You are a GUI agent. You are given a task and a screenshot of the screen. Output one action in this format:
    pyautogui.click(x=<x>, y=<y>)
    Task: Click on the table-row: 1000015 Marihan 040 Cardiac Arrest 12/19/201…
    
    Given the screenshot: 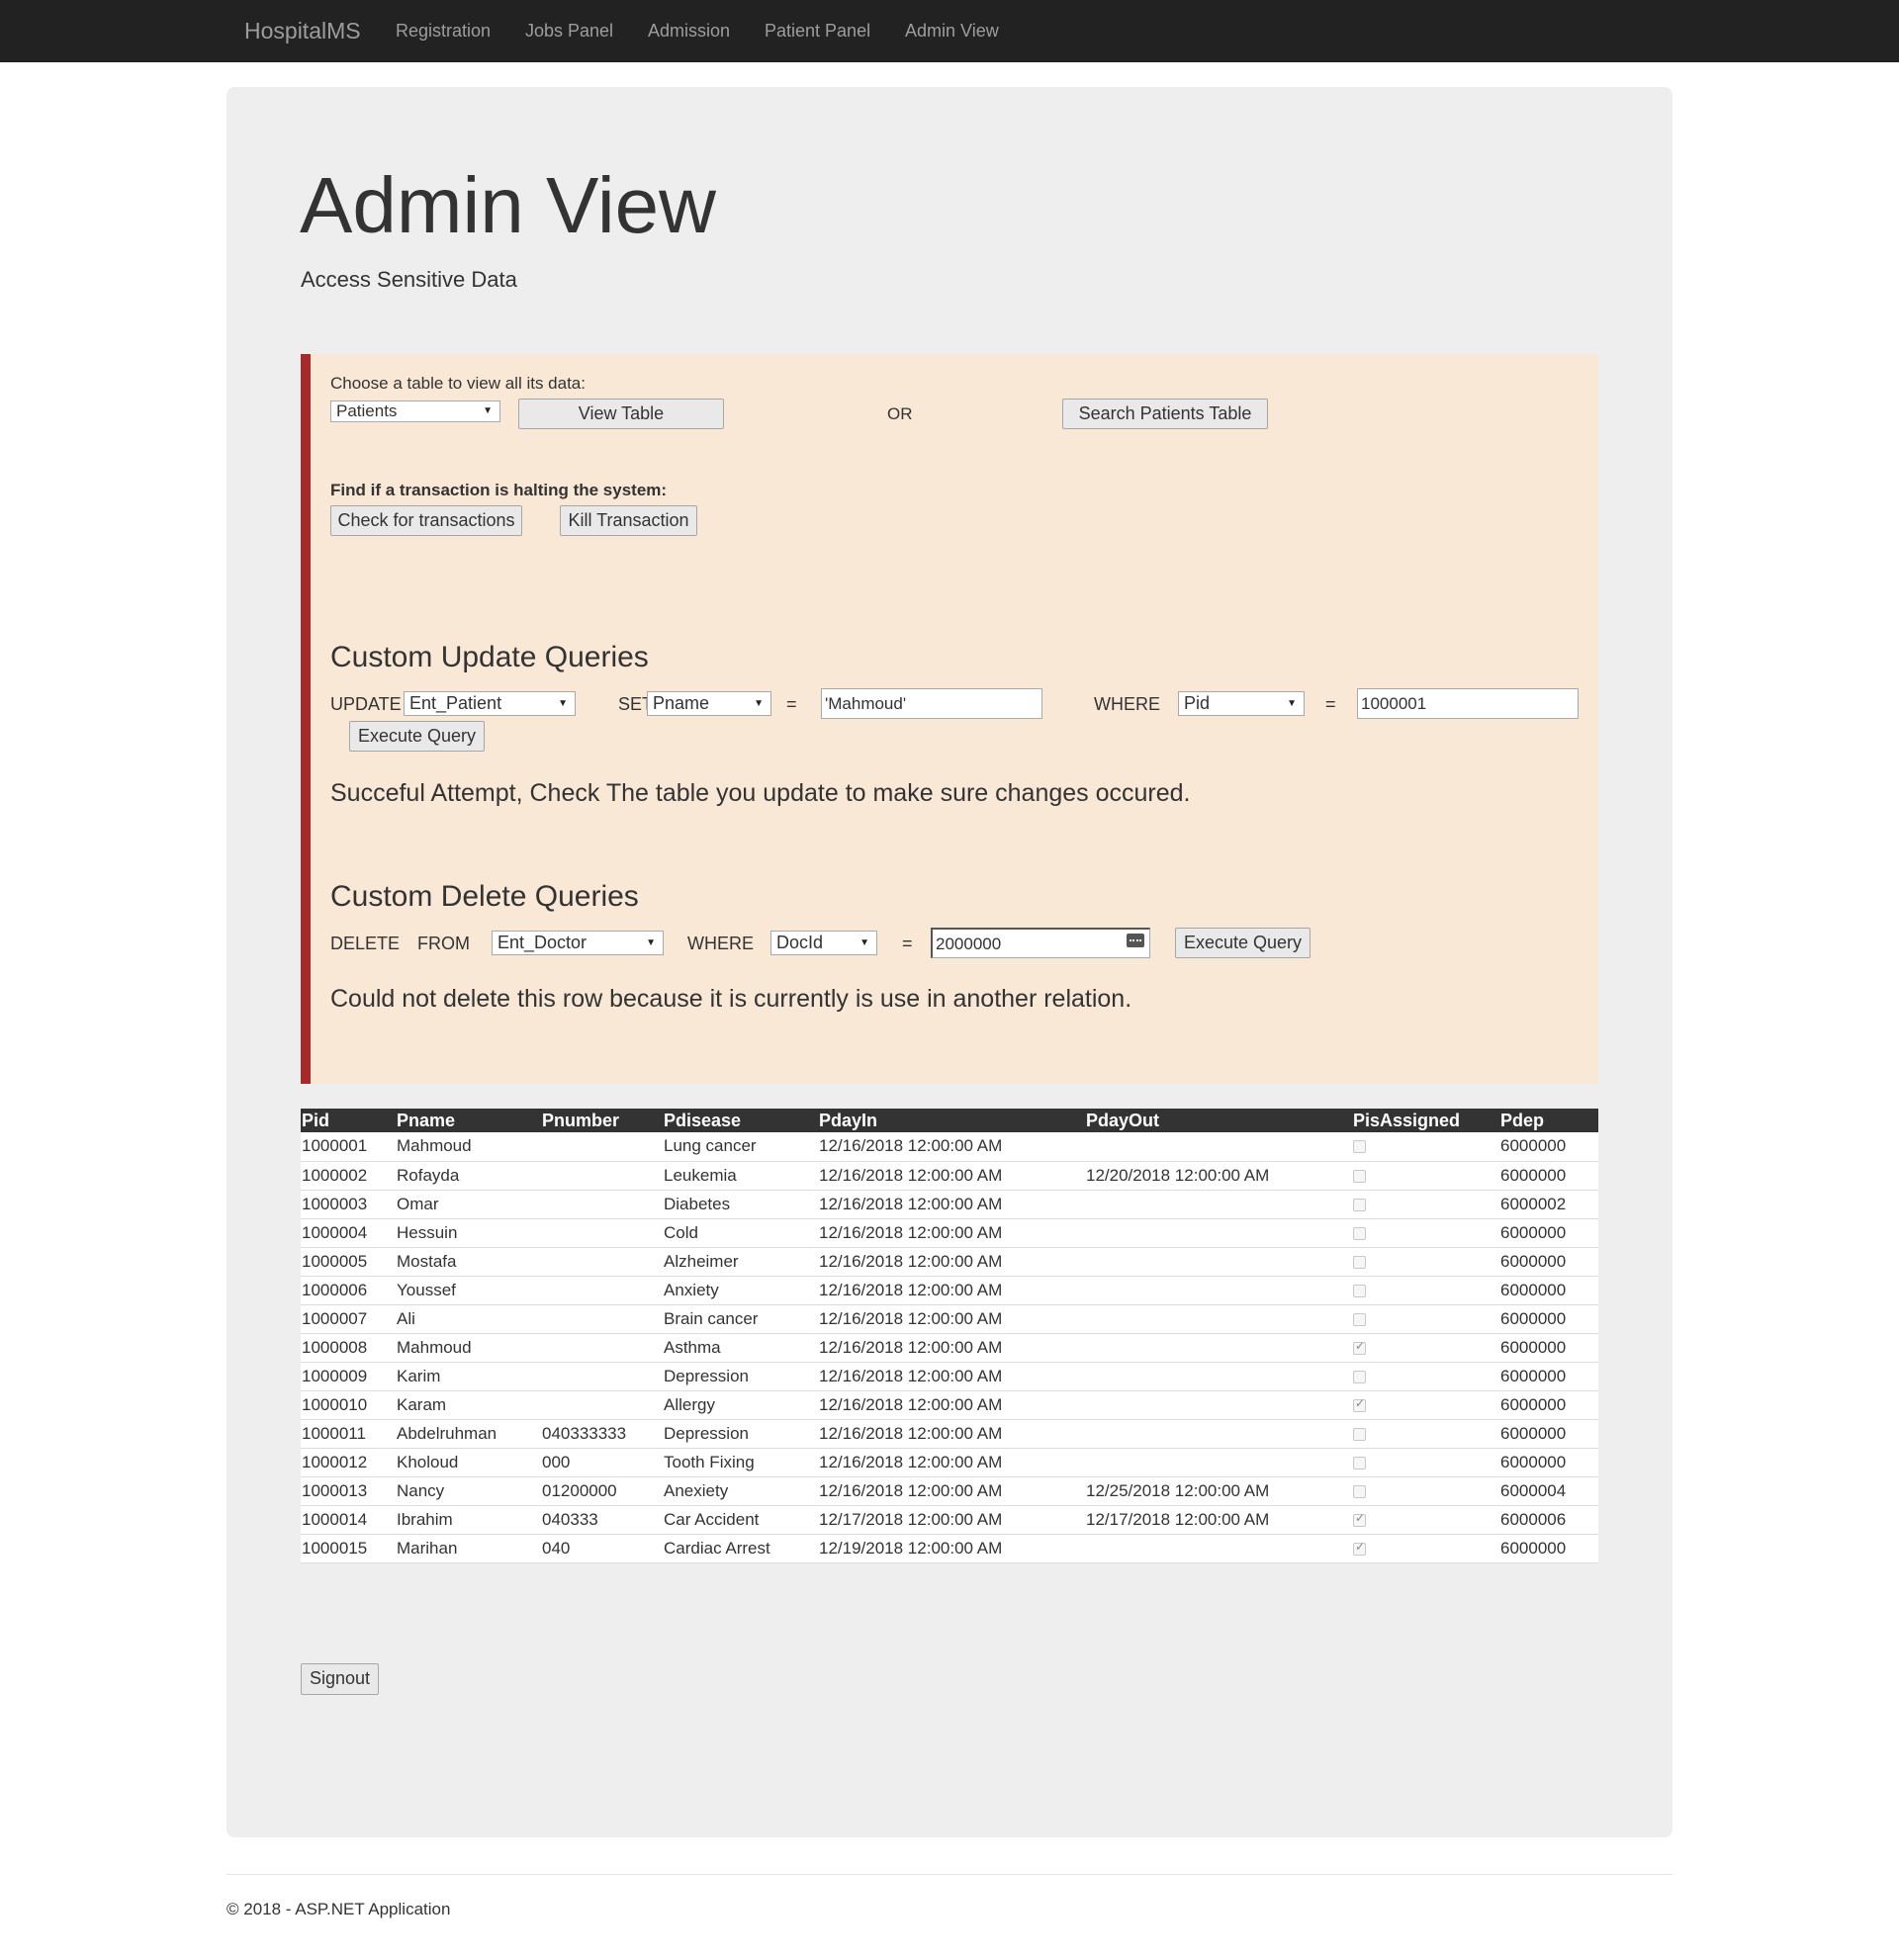 What is the action you would take?
    pyautogui.click(x=949, y=1548)
    